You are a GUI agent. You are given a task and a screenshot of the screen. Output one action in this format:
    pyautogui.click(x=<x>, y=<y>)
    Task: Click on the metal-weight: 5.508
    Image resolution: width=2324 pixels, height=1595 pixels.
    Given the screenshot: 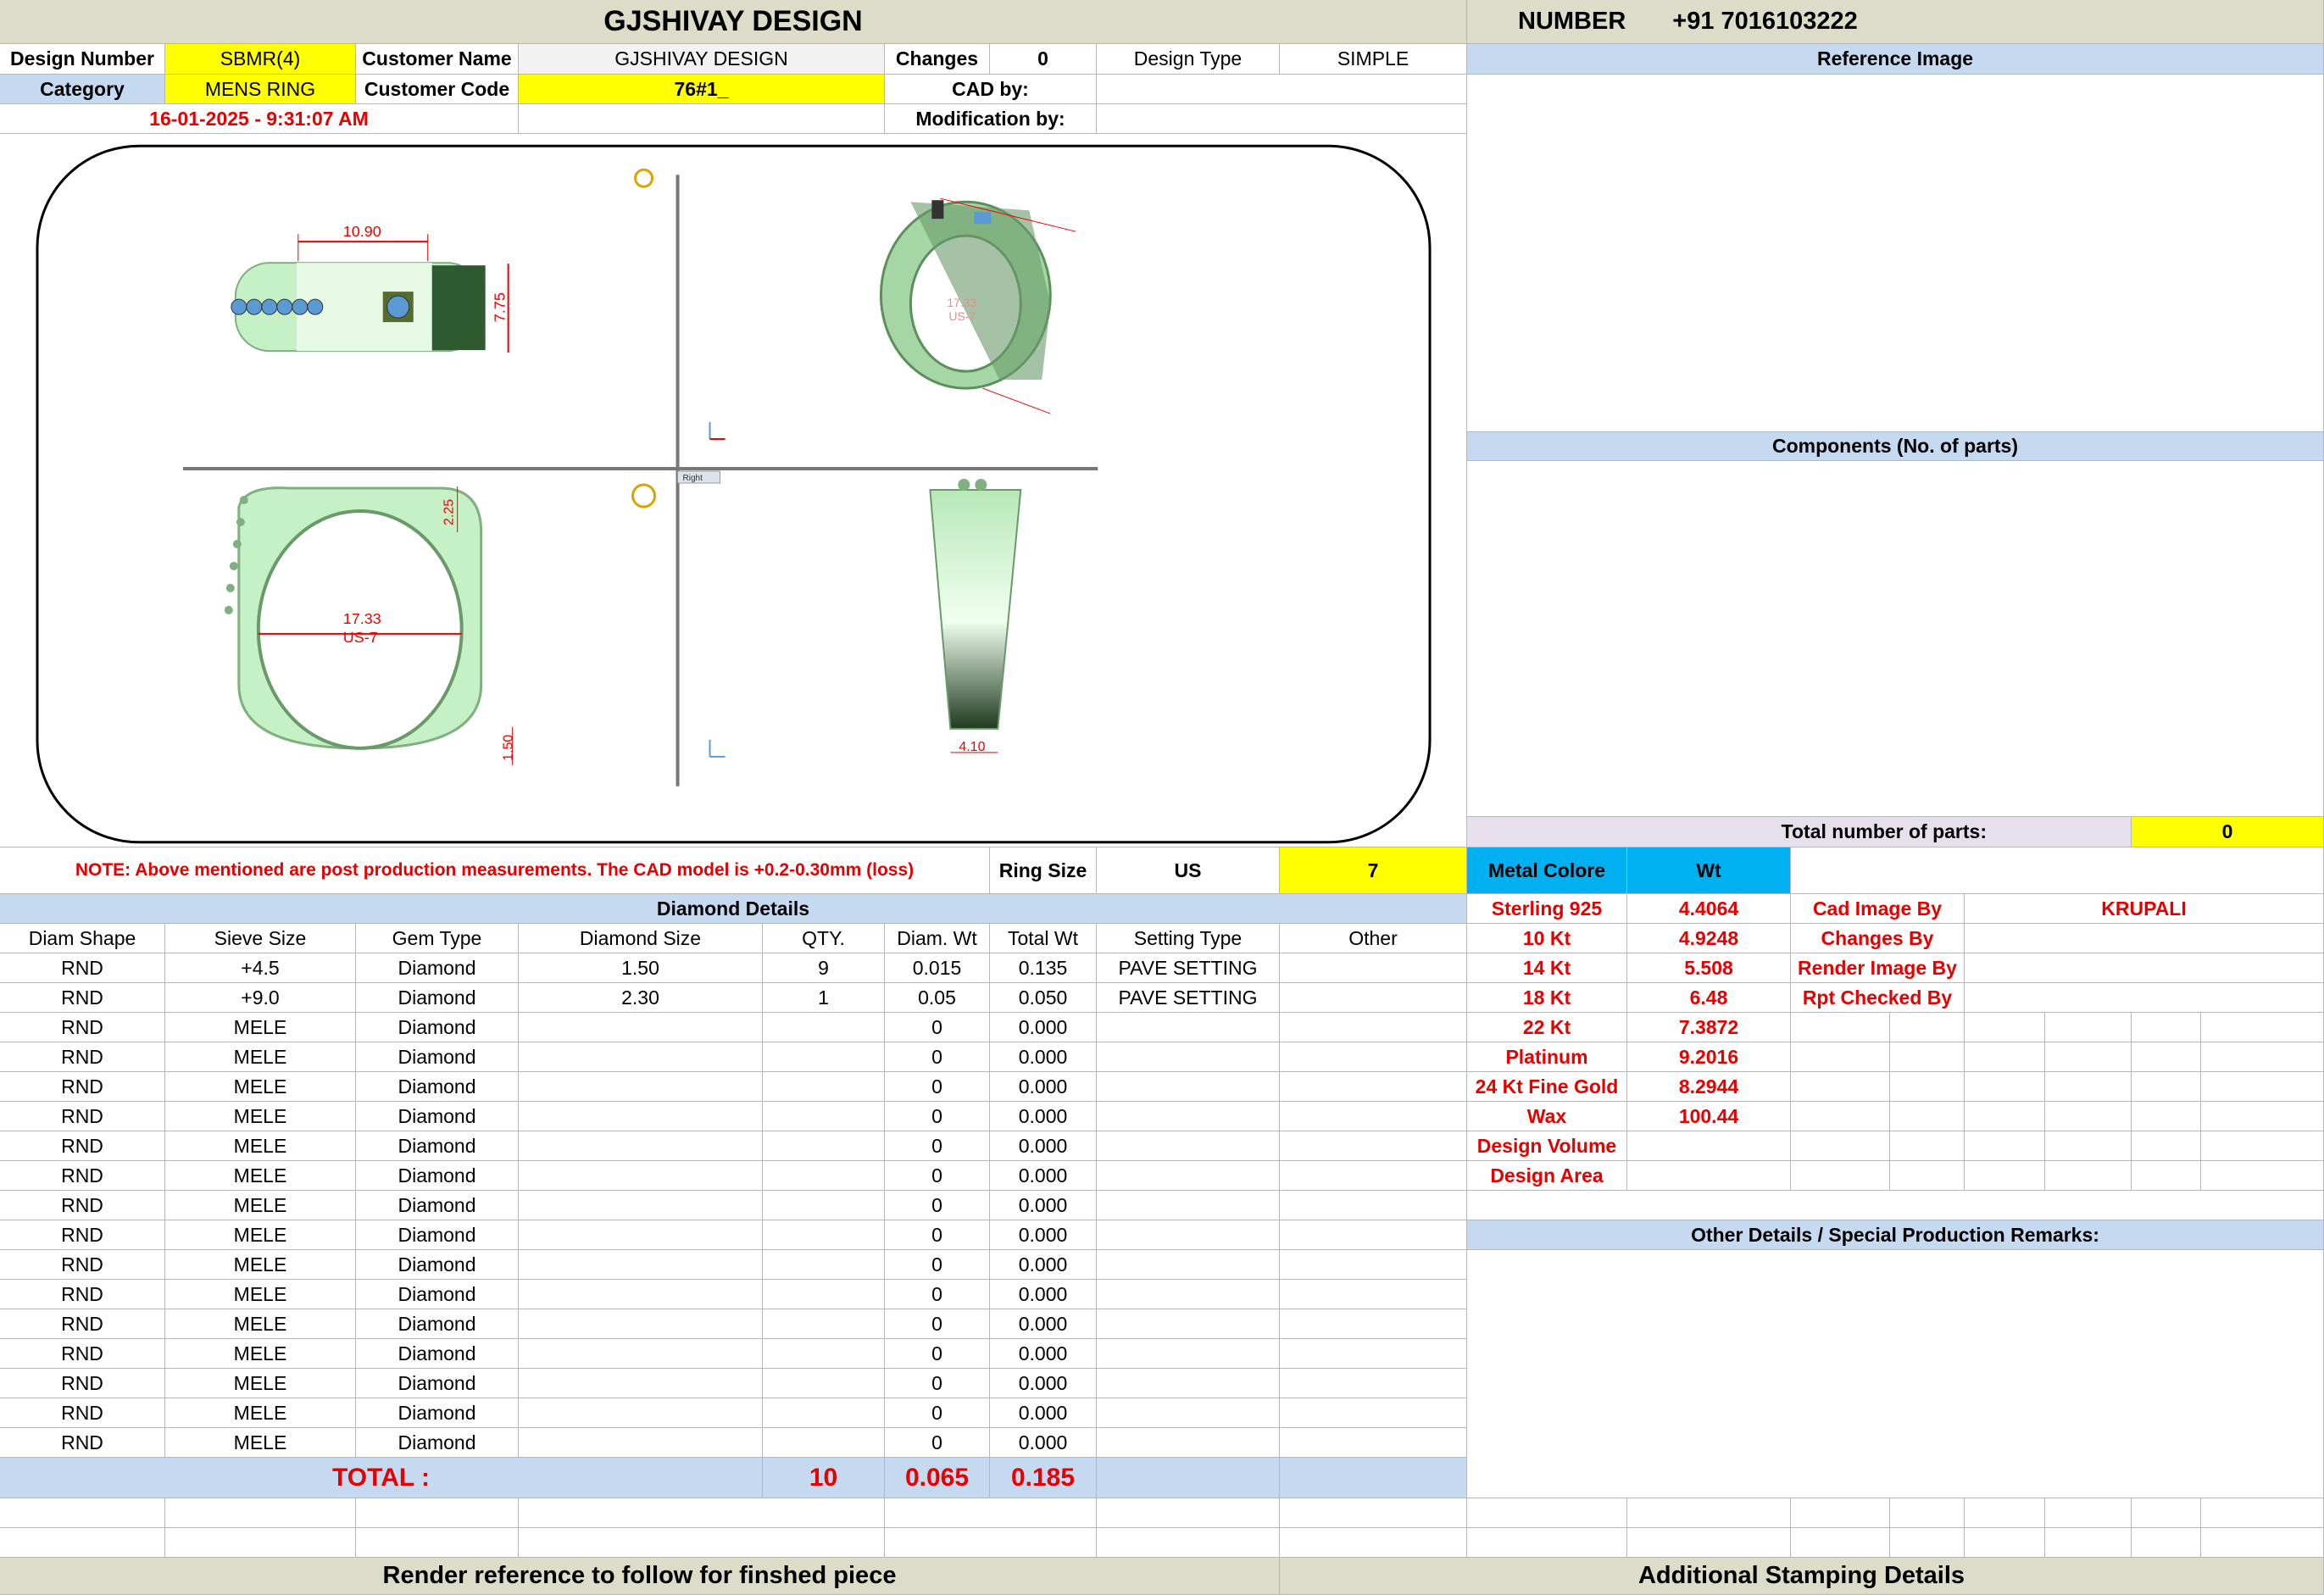 What is the action you would take?
    pyautogui.click(x=1709, y=968)
    